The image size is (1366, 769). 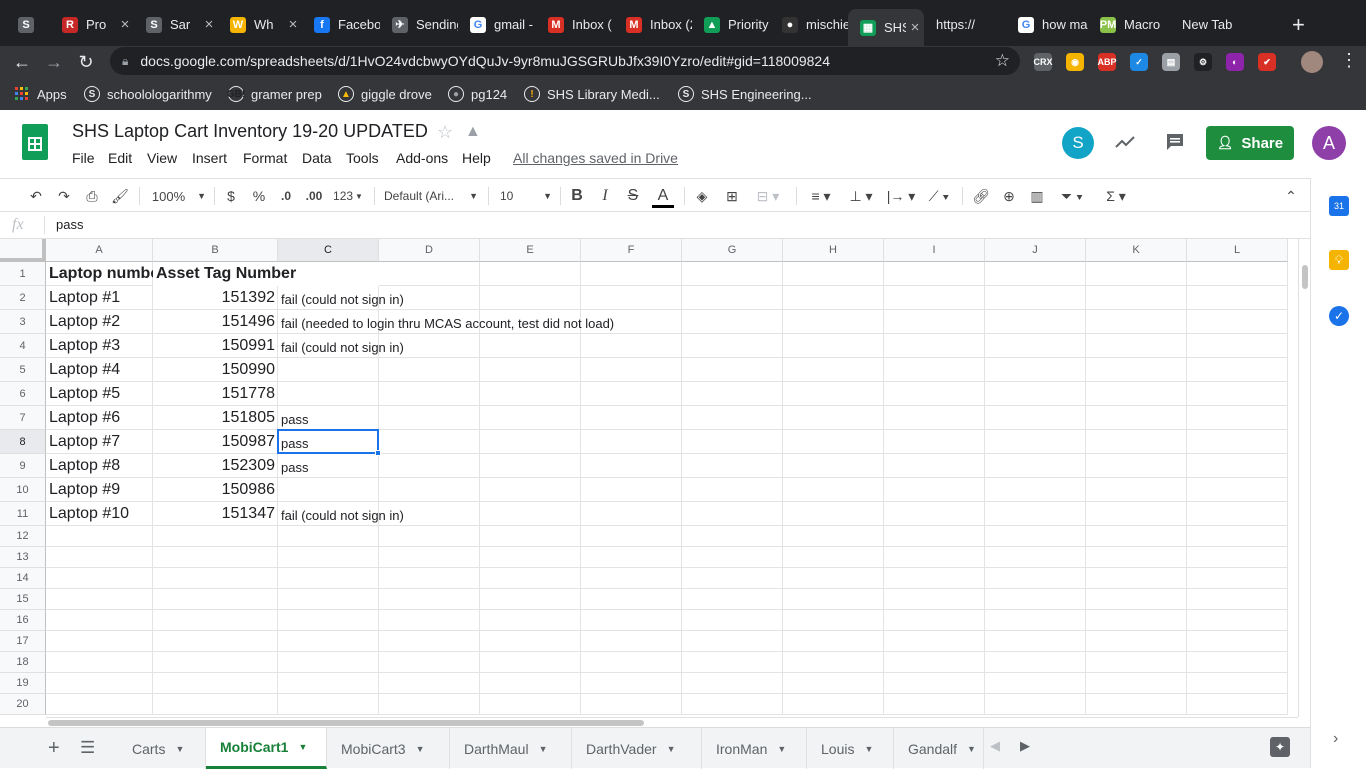 What do you see at coordinates (266, 748) in the screenshot?
I see `sheet-tab: MobiCart1 ▼` at bounding box center [266, 748].